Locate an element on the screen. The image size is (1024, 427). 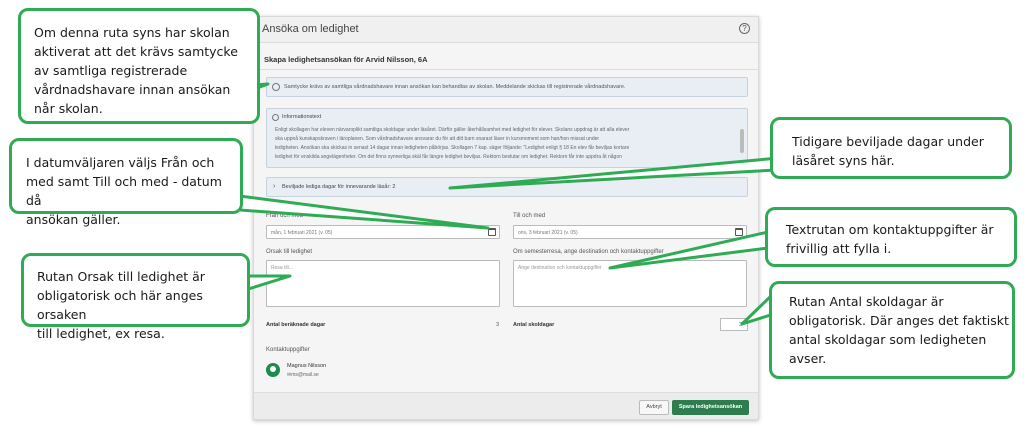
callout-line: avser. is located at coordinates (808, 358).